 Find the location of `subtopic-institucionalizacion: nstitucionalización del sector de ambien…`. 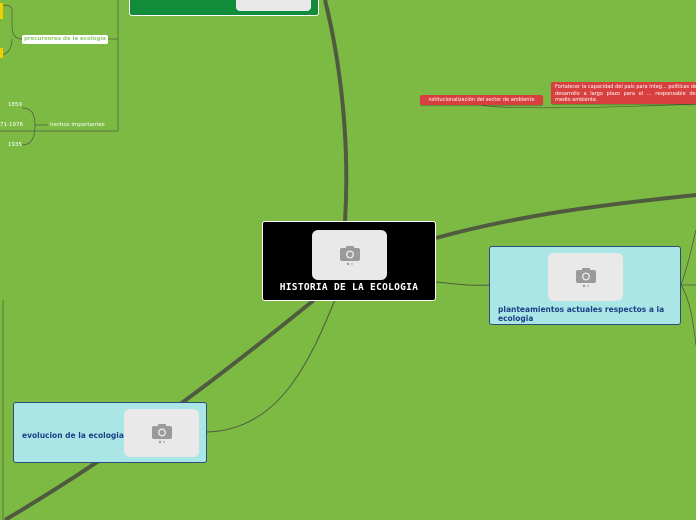

subtopic-institucionalizacion: nstitucionalización del sector de ambien… is located at coordinates (481, 100).